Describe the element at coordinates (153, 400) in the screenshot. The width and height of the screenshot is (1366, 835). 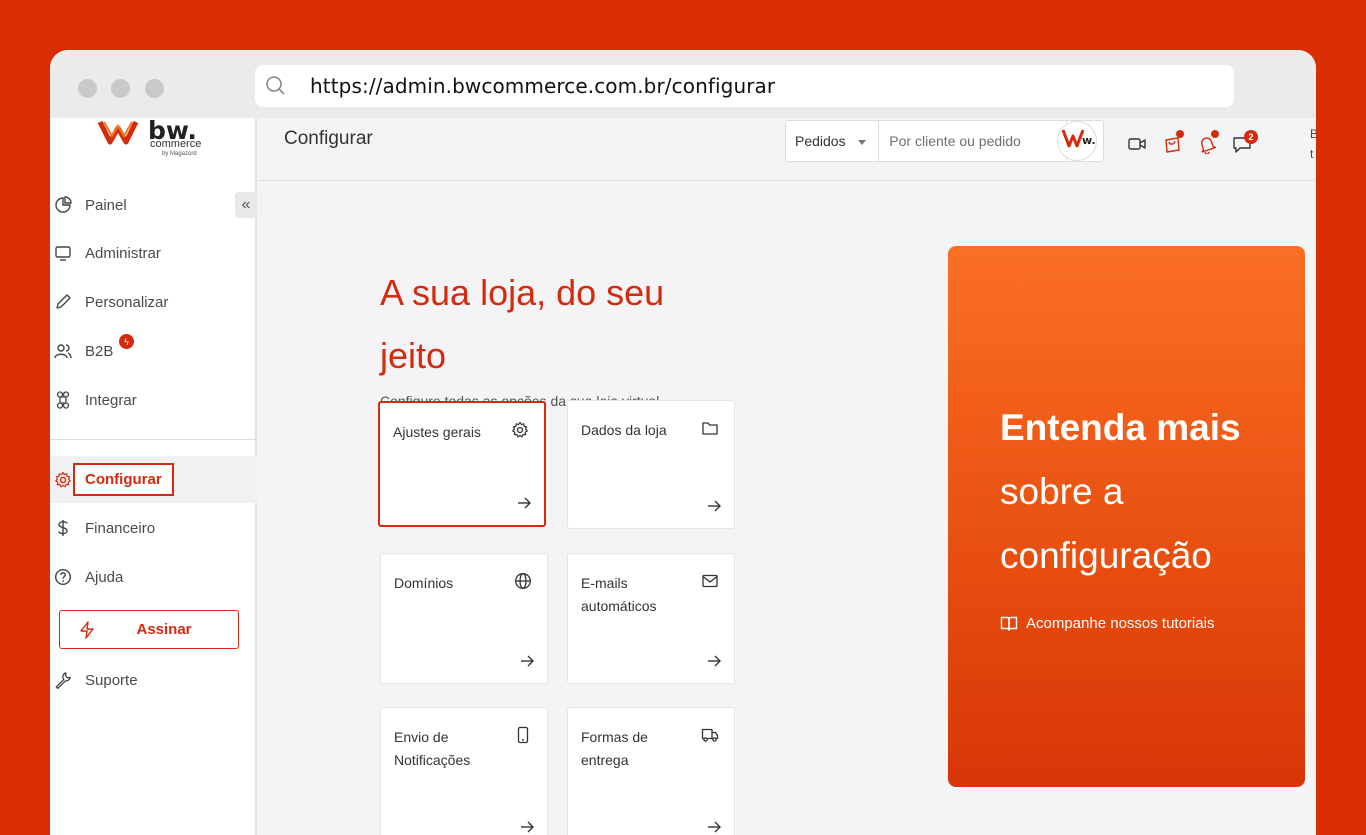
I see `sidebar-item-integrar: Integrar` at that location.